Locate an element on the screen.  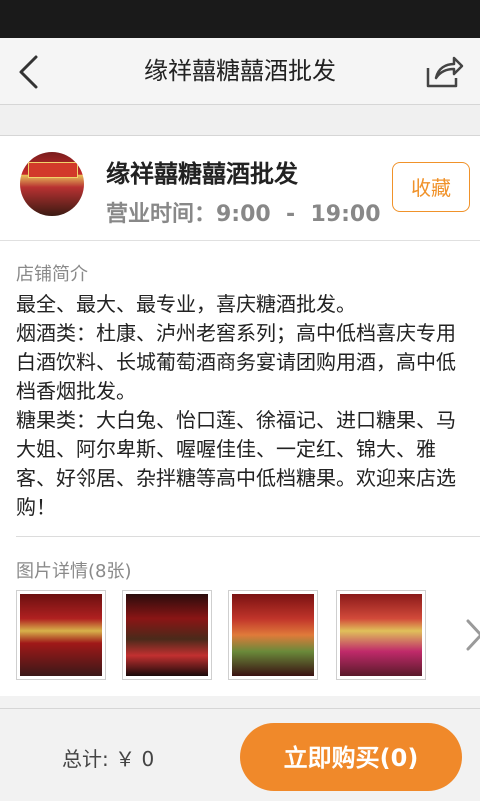
top-nav-bar: 缘祥囍糖囍酒批发 is located at coordinates (240, 71).